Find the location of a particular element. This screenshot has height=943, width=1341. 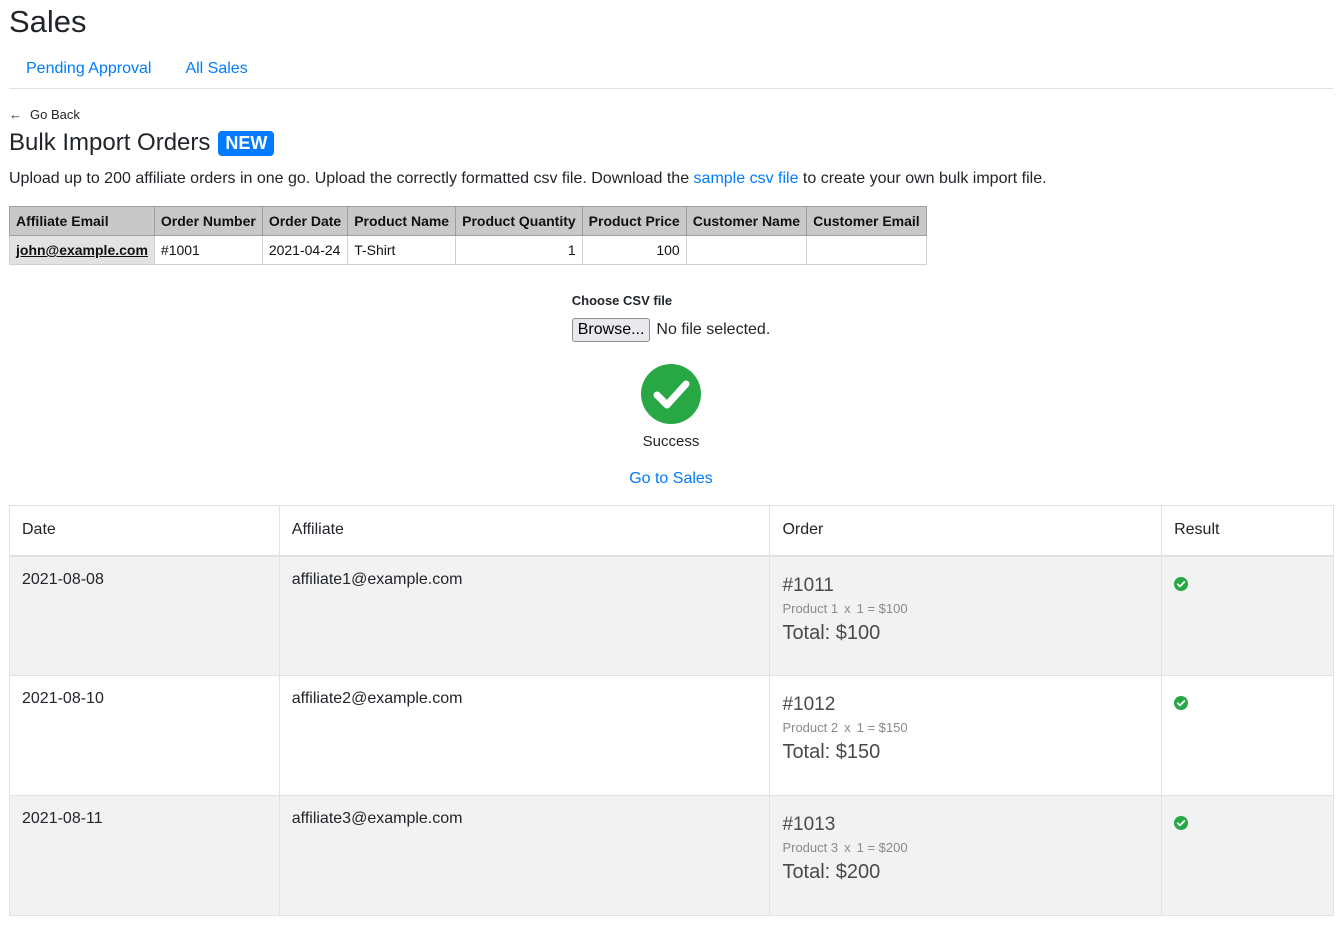

sample-header-cell: Customer Name is located at coordinates (746, 221).